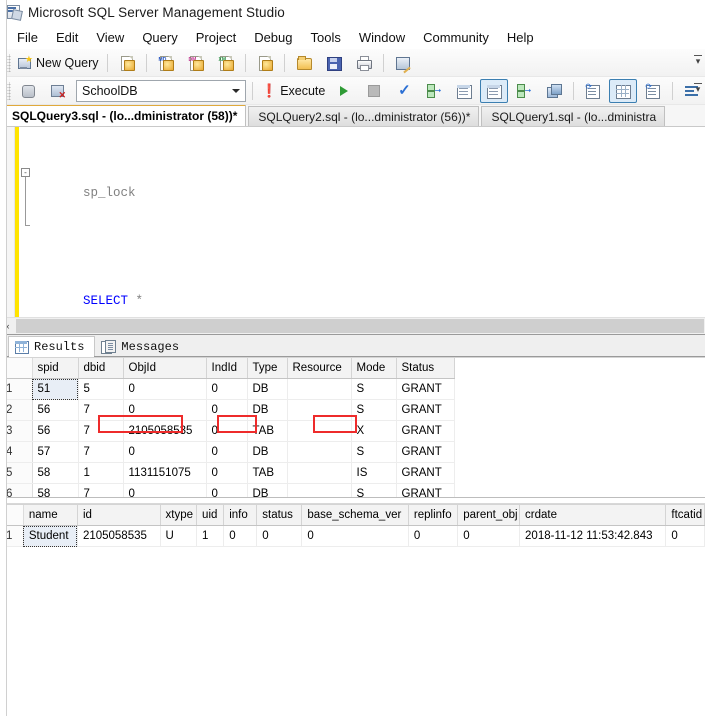  What do you see at coordinates (456, 37) in the screenshot?
I see `menu-community: Community` at bounding box center [456, 37].